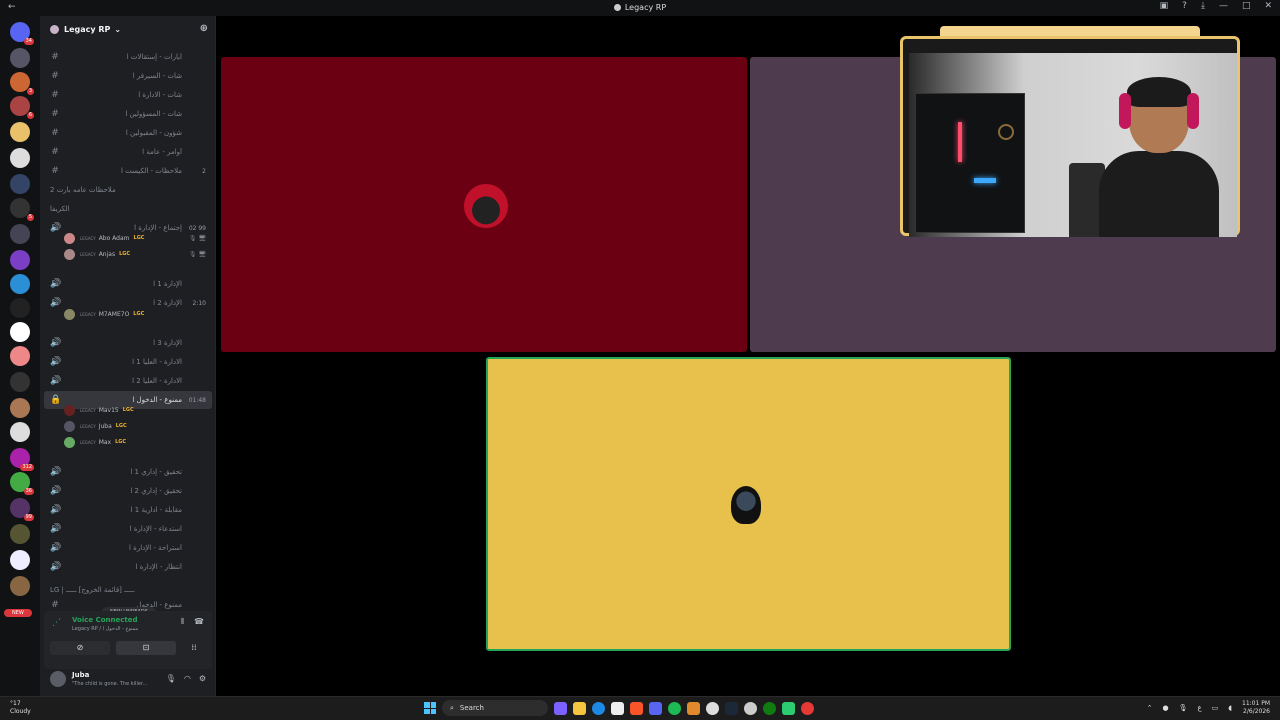 Image resolution: width=1280 pixels, height=720 pixels. Describe the element at coordinates (495, 708) in the screenshot. I see `taskbar-search: ⌕ Search` at that location.